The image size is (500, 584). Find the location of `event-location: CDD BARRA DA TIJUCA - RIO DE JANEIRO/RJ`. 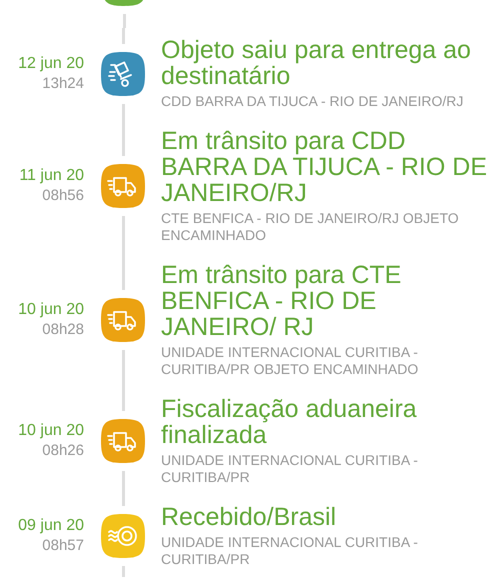

event-location: CDD BARRA DA TIJUCA - RIO DE JANEIRO/RJ is located at coordinates (312, 101).